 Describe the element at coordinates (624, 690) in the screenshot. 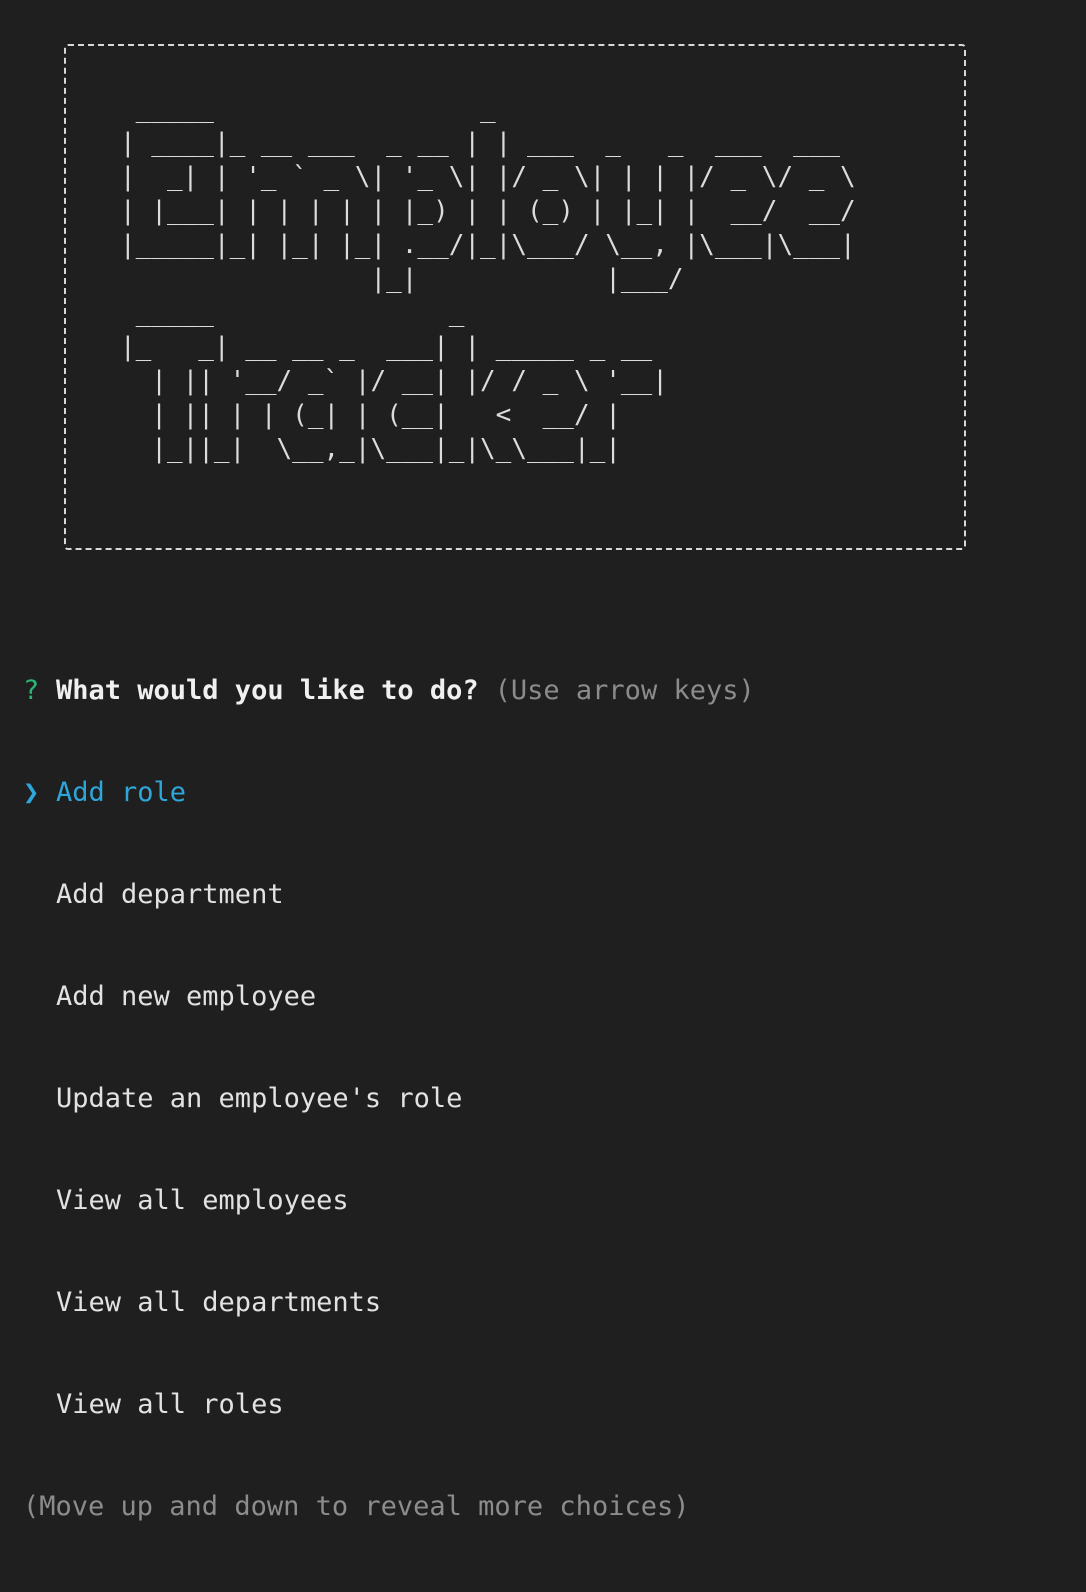

I see `prompt-hint: (Use arrow keys)` at that location.